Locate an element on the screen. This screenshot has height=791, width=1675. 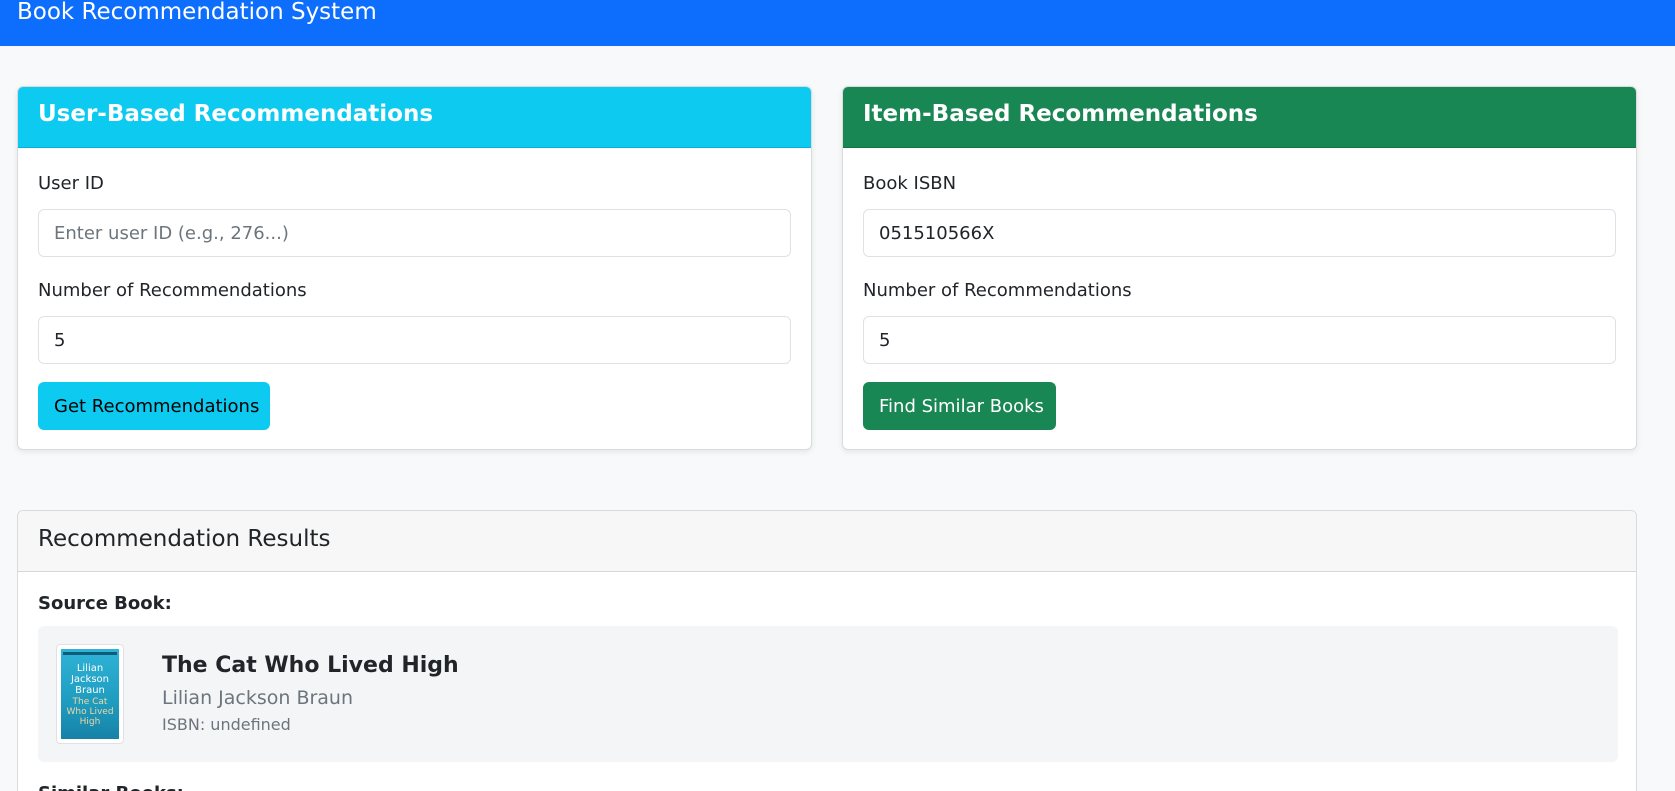
source-book-label: Source Book: is located at coordinates (105, 603).